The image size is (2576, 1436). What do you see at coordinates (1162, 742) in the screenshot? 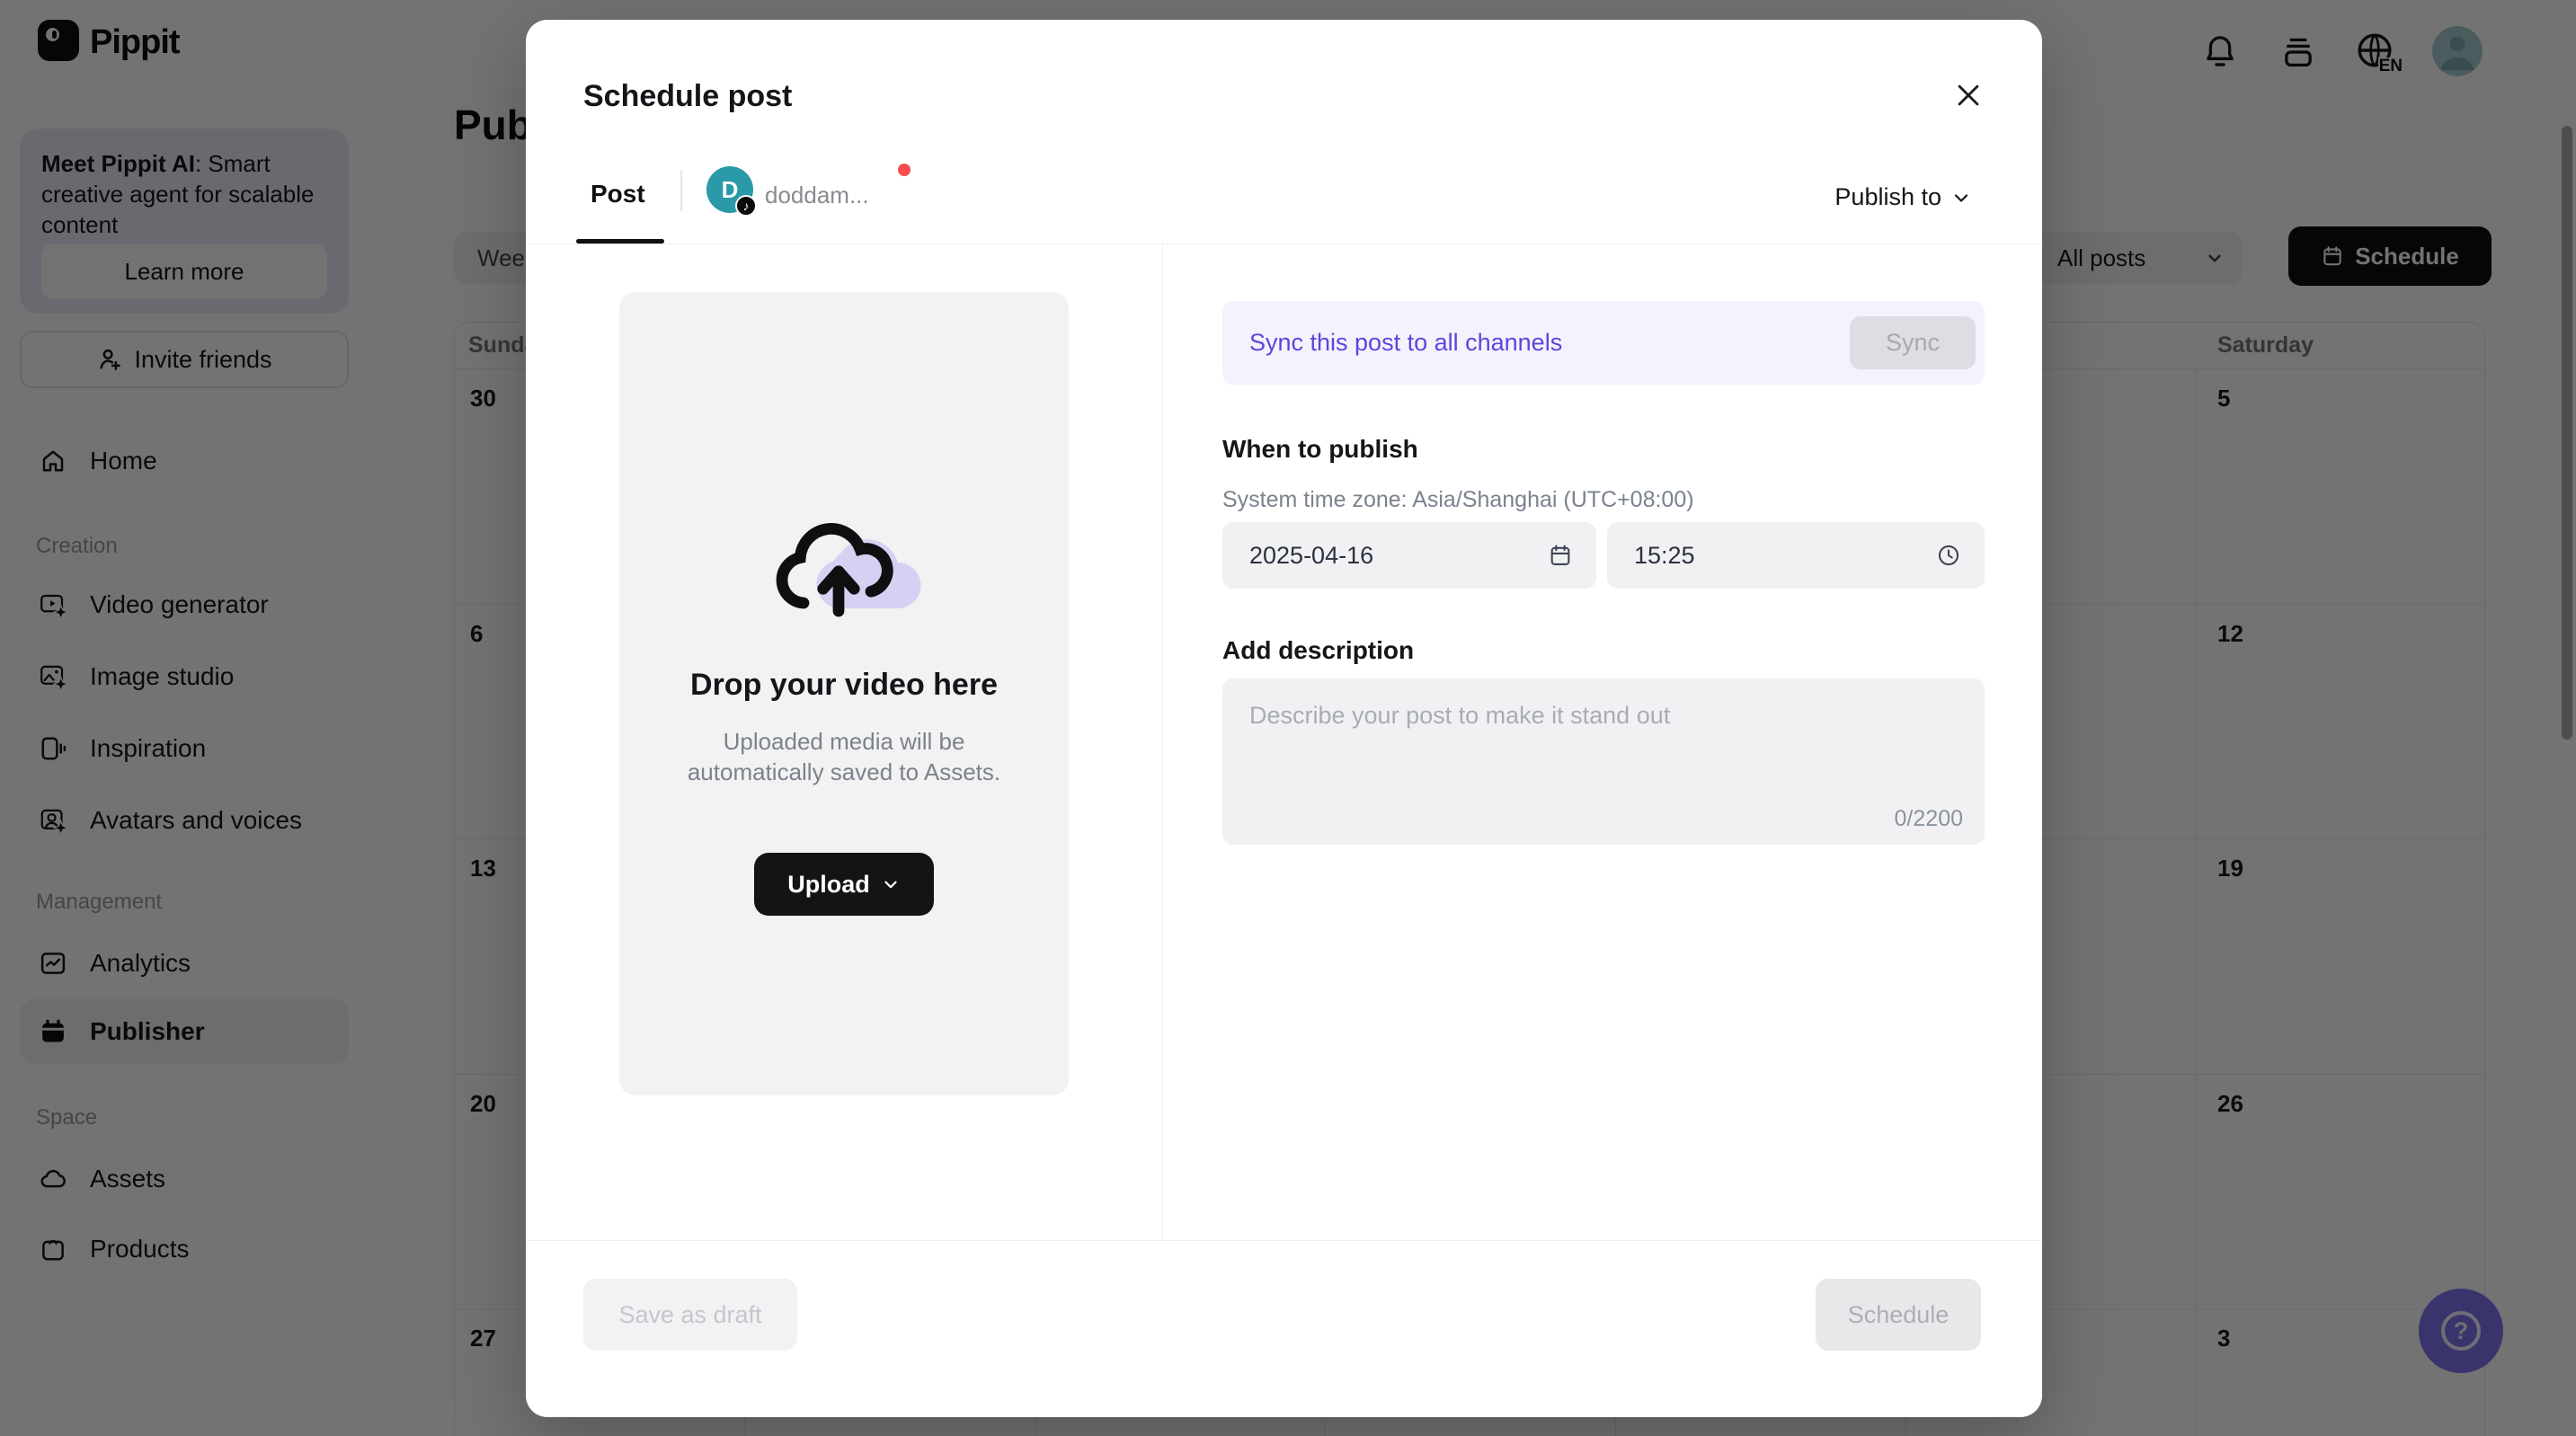
I see `modal-pane-divider` at bounding box center [1162, 742].